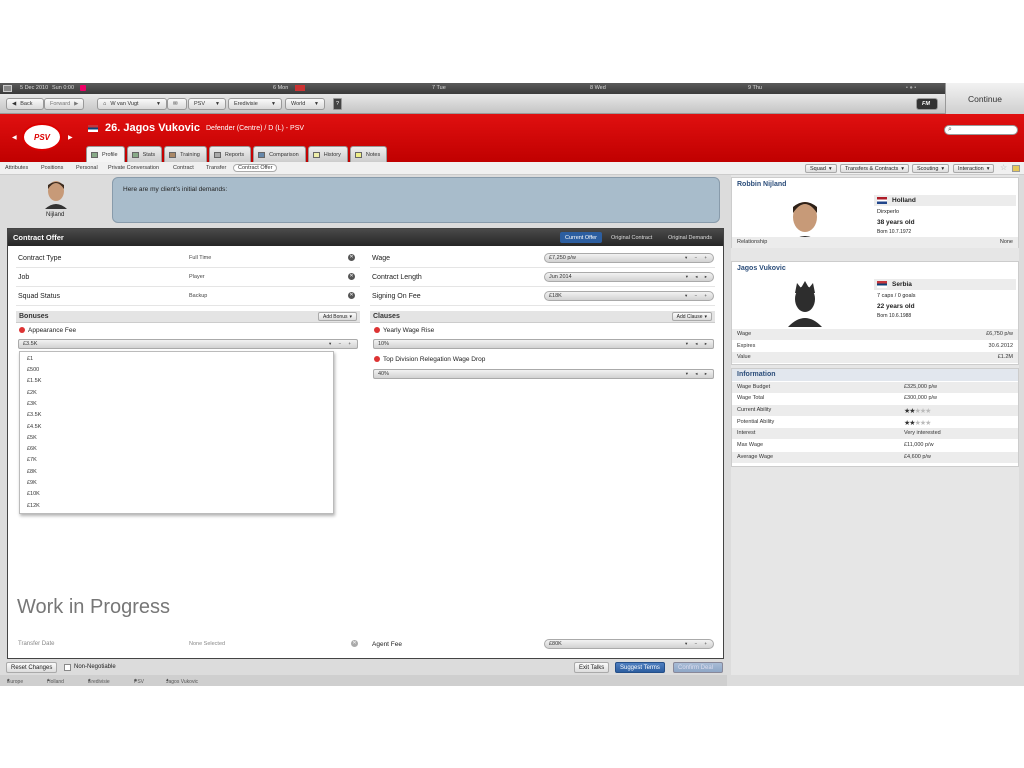  Describe the element at coordinates (931, 168) in the screenshot. I see `scouting-menu-button: Scouting ▾` at that location.